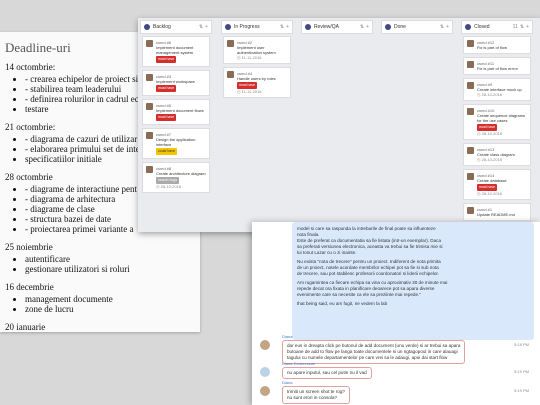 Image resolution: width=540 pixels, height=405 pixels. I want to click on column-title: In Progress, so click(247, 27).